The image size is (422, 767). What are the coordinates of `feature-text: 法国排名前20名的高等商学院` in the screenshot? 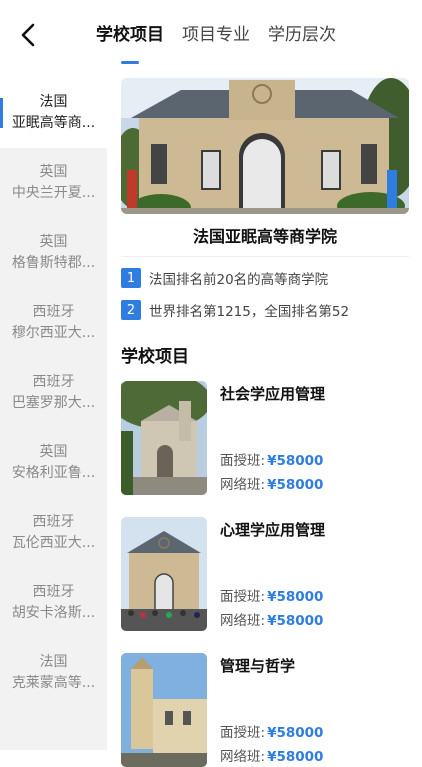 It's located at (239, 280).